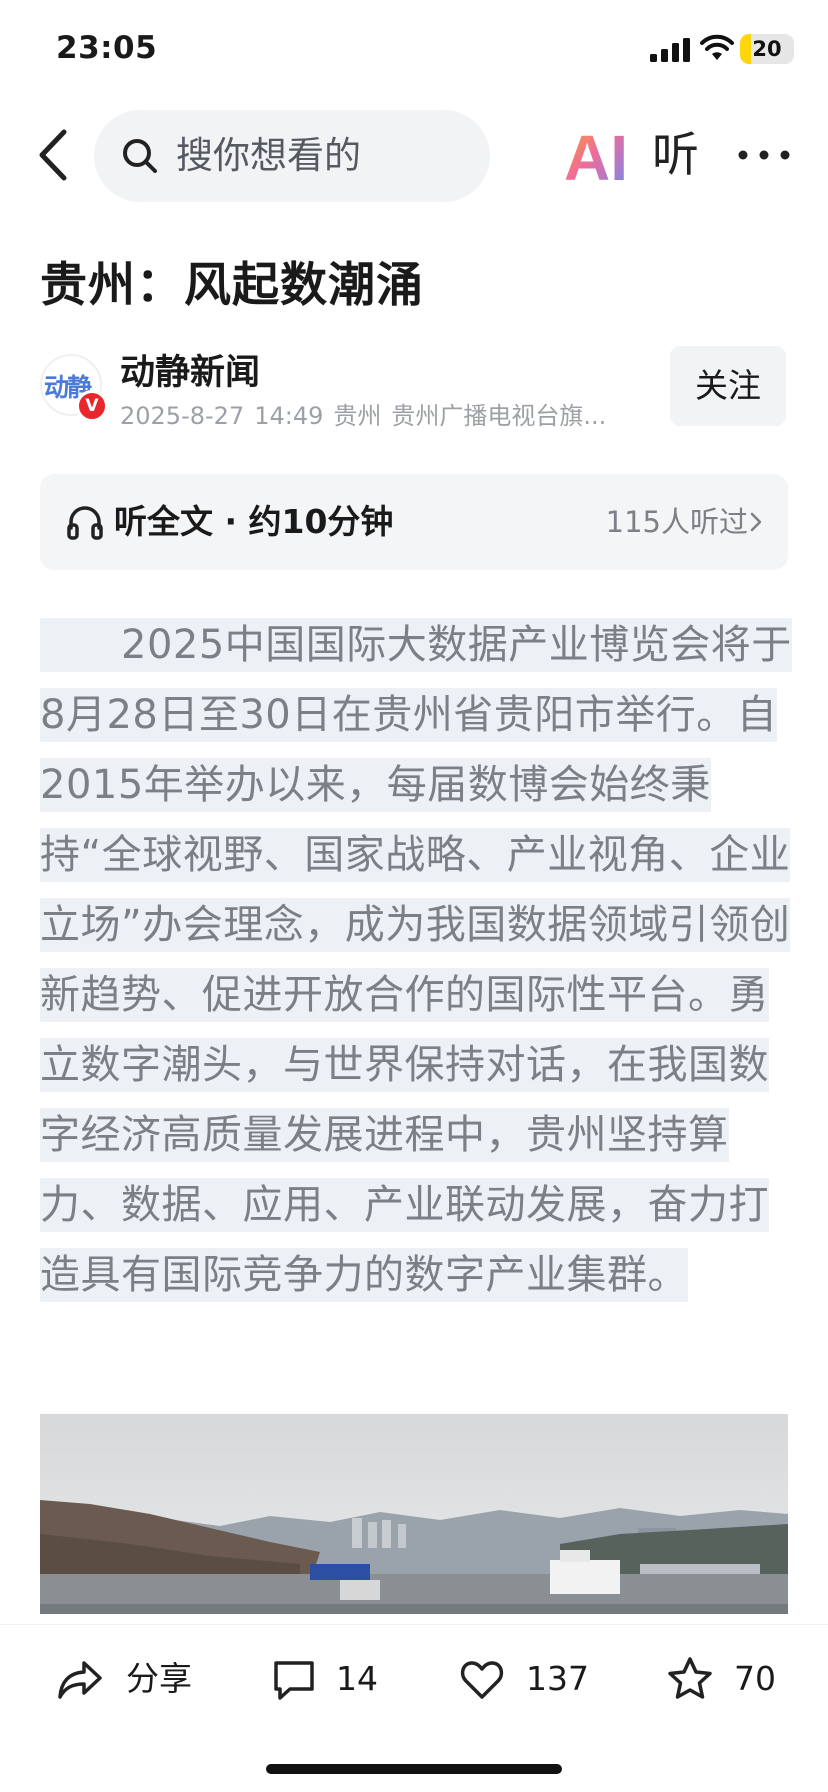  Describe the element at coordinates (335, 1675) in the screenshot. I see `comment-button: 14` at that location.